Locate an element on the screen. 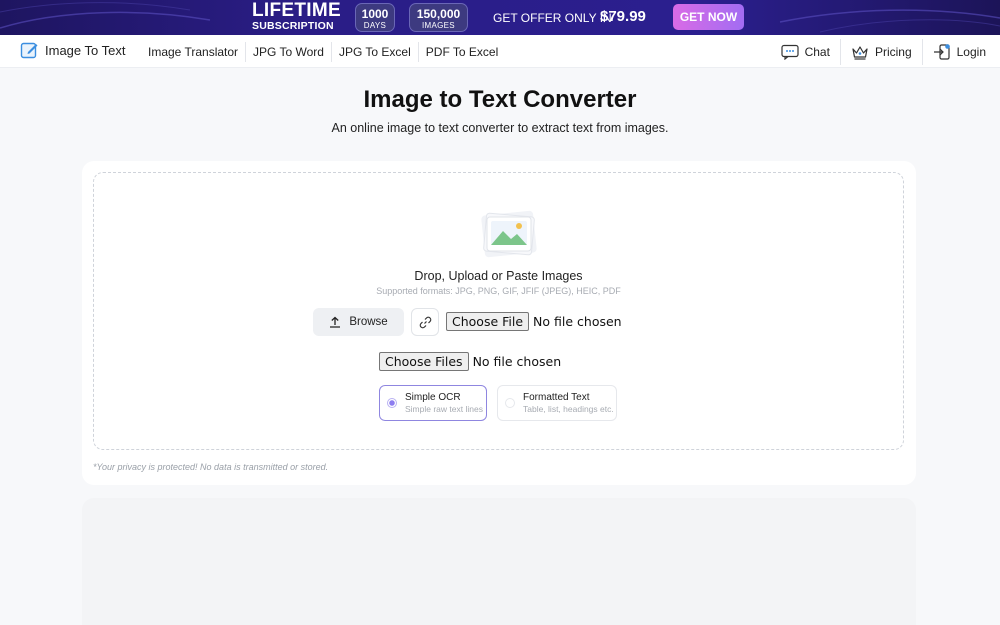 The height and width of the screenshot is (625, 1000). choose-files-button: Choose Files is located at coordinates (424, 361).